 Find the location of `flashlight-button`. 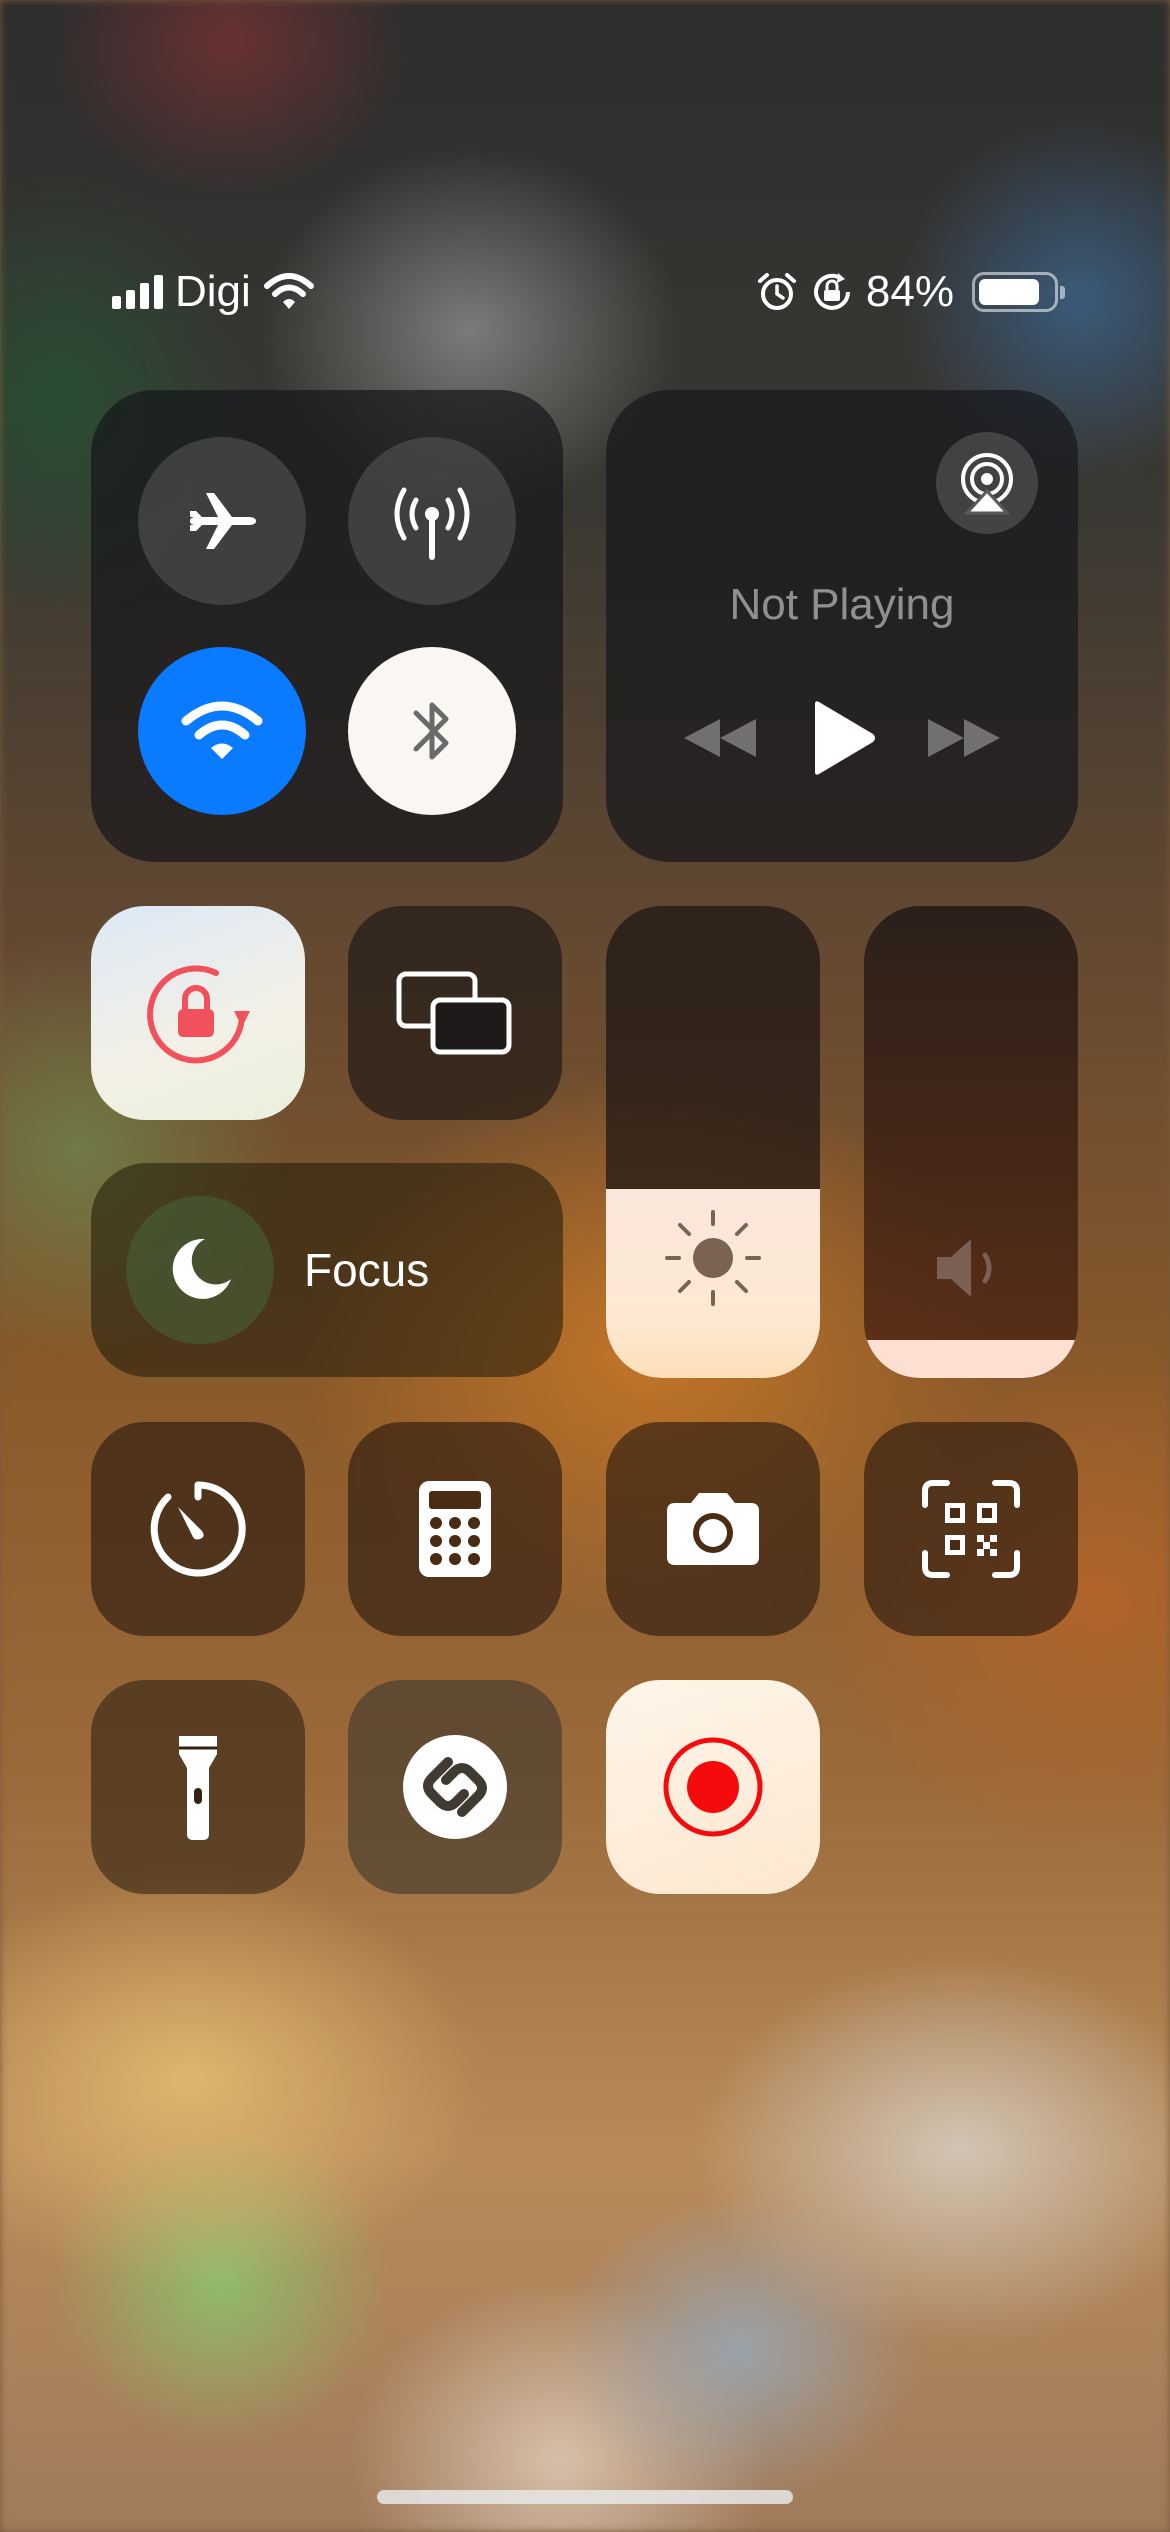

flashlight-button is located at coordinates (198, 1787).